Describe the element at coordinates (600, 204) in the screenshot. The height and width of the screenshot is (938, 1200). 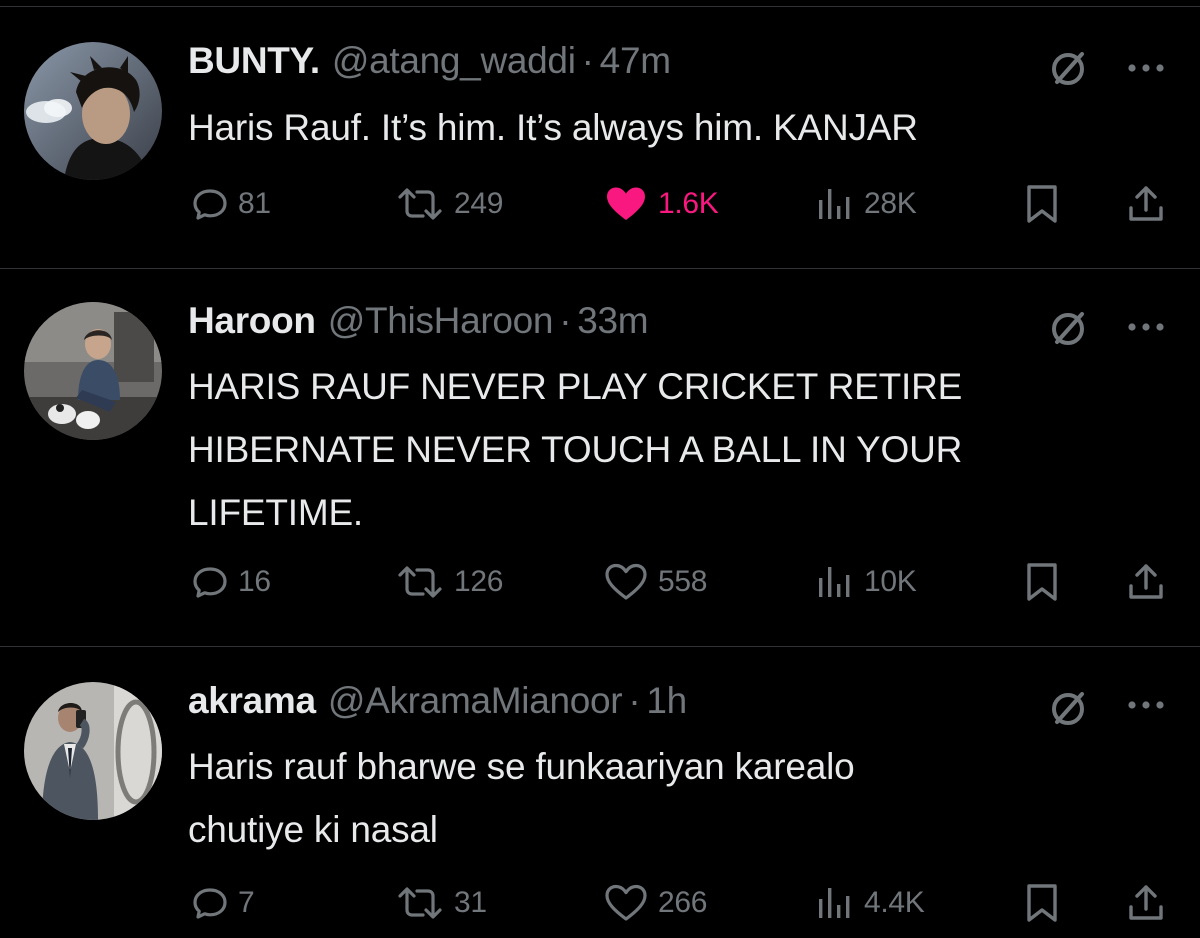
I see `tweet-actions: 81 249 1.6K 28K` at that location.